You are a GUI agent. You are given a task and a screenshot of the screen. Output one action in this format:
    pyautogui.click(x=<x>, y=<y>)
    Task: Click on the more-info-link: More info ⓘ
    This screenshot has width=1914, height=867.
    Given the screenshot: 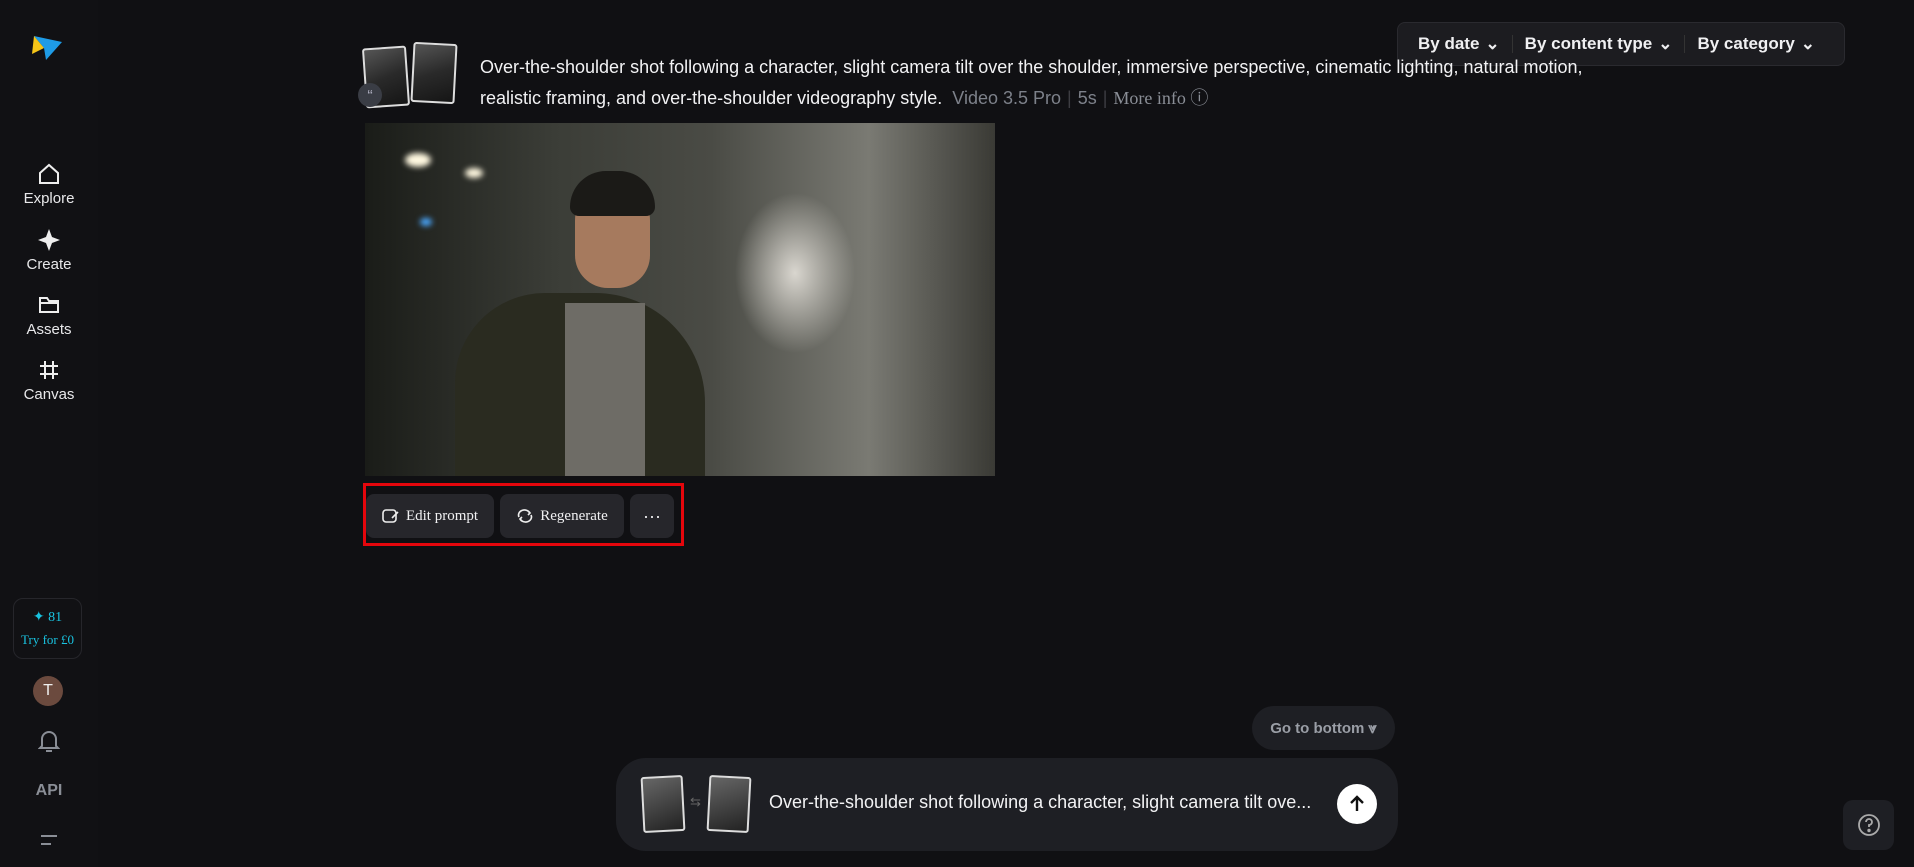 What is the action you would take?
    pyautogui.click(x=1160, y=98)
    